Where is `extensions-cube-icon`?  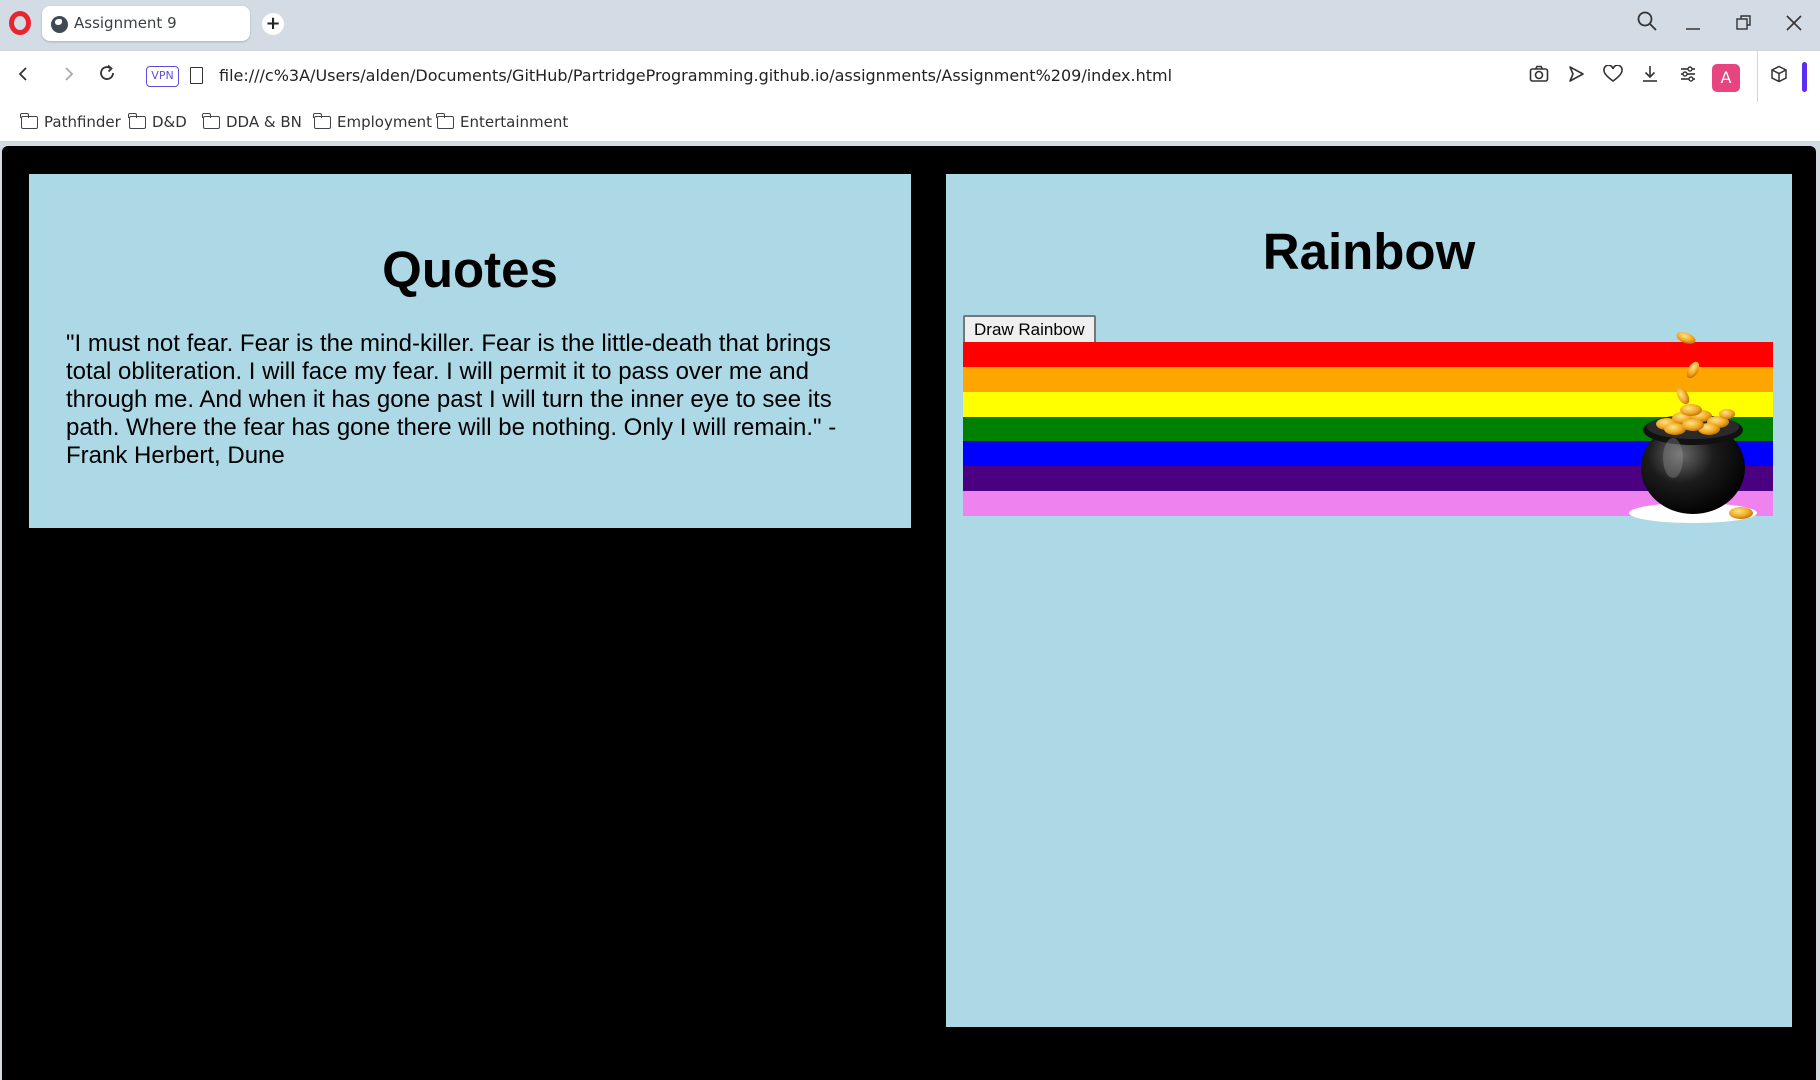
extensions-cube-icon is located at coordinates (1779, 77).